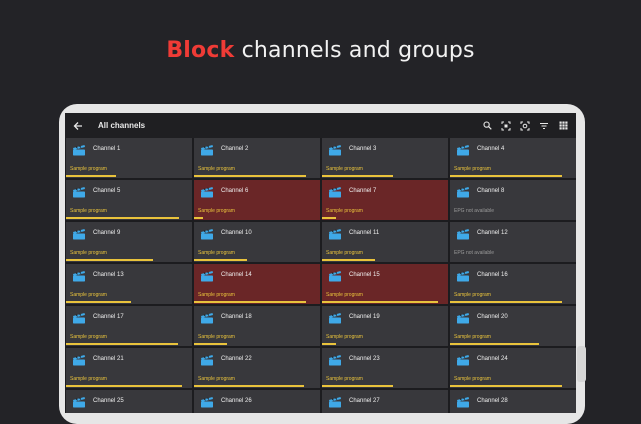 The width and height of the screenshot is (641, 424). What do you see at coordinates (513, 368) in the screenshot?
I see `channel-tile: Channel 24 Sample program` at bounding box center [513, 368].